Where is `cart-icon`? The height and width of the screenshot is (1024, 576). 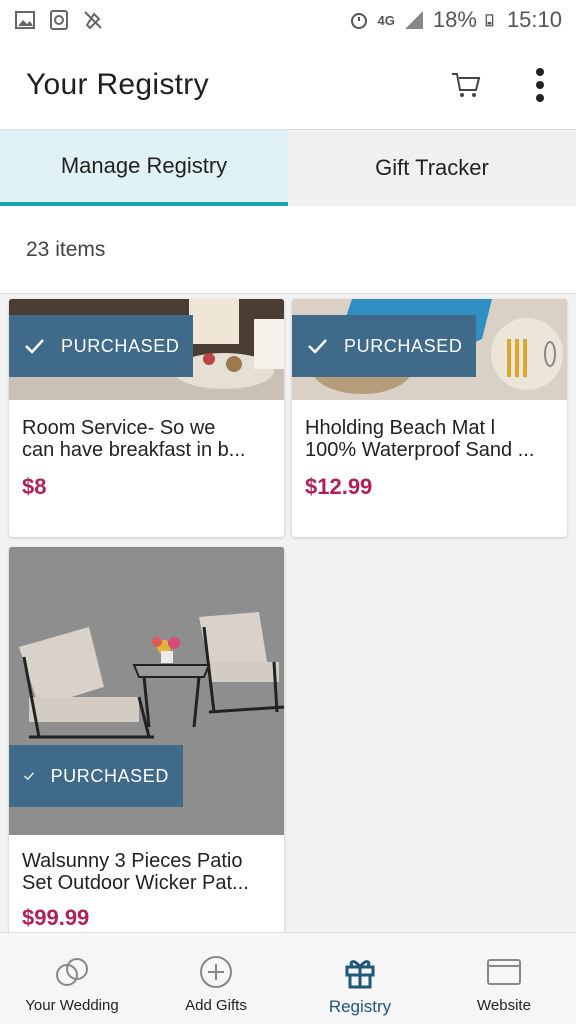 cart-icon is located at coordinates (466, 84).